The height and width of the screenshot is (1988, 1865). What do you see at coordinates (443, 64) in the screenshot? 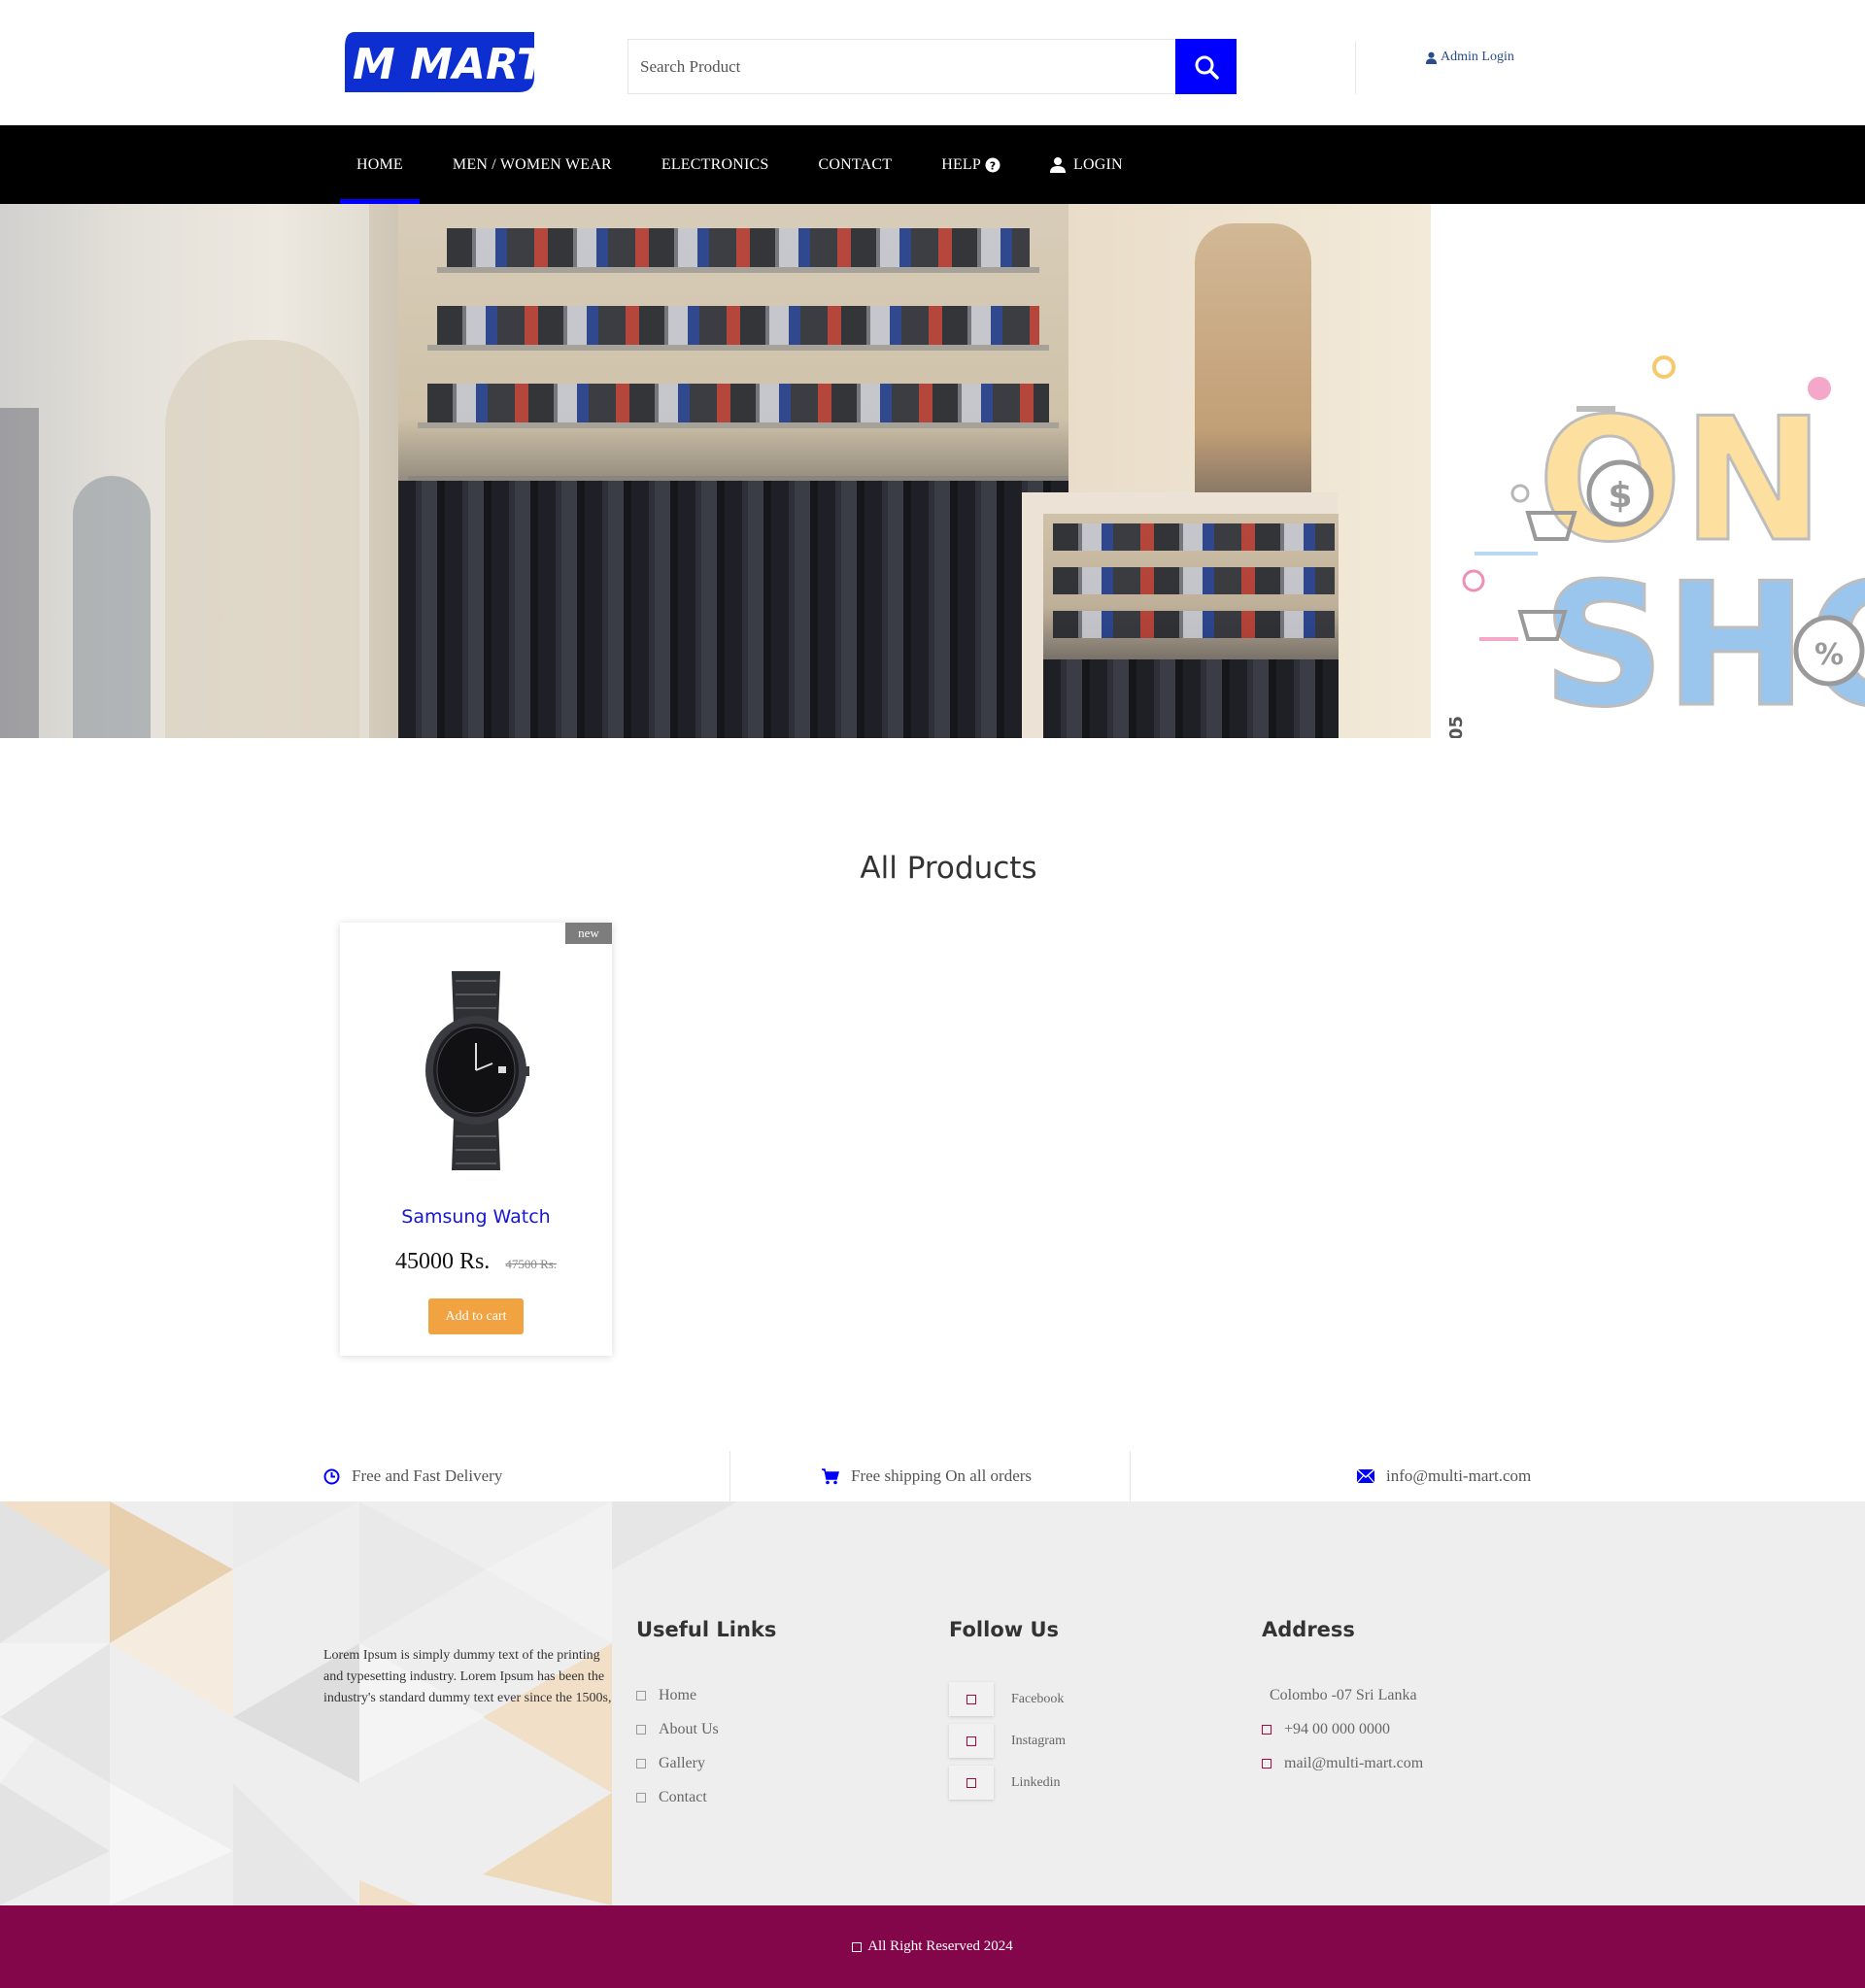
I see `logo-text: M MART` at bounding box center [443, 64].